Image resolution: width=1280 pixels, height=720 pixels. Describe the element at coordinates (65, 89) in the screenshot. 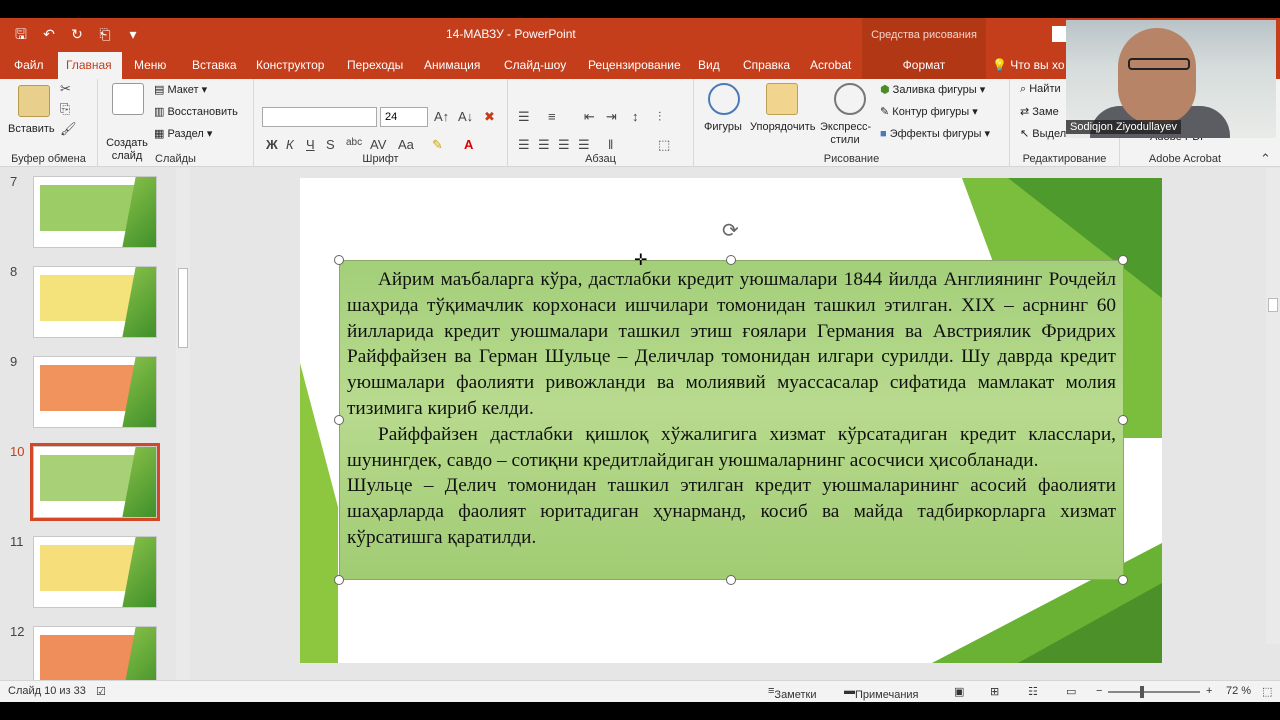

I see `cut-icon: ✂` at that location.